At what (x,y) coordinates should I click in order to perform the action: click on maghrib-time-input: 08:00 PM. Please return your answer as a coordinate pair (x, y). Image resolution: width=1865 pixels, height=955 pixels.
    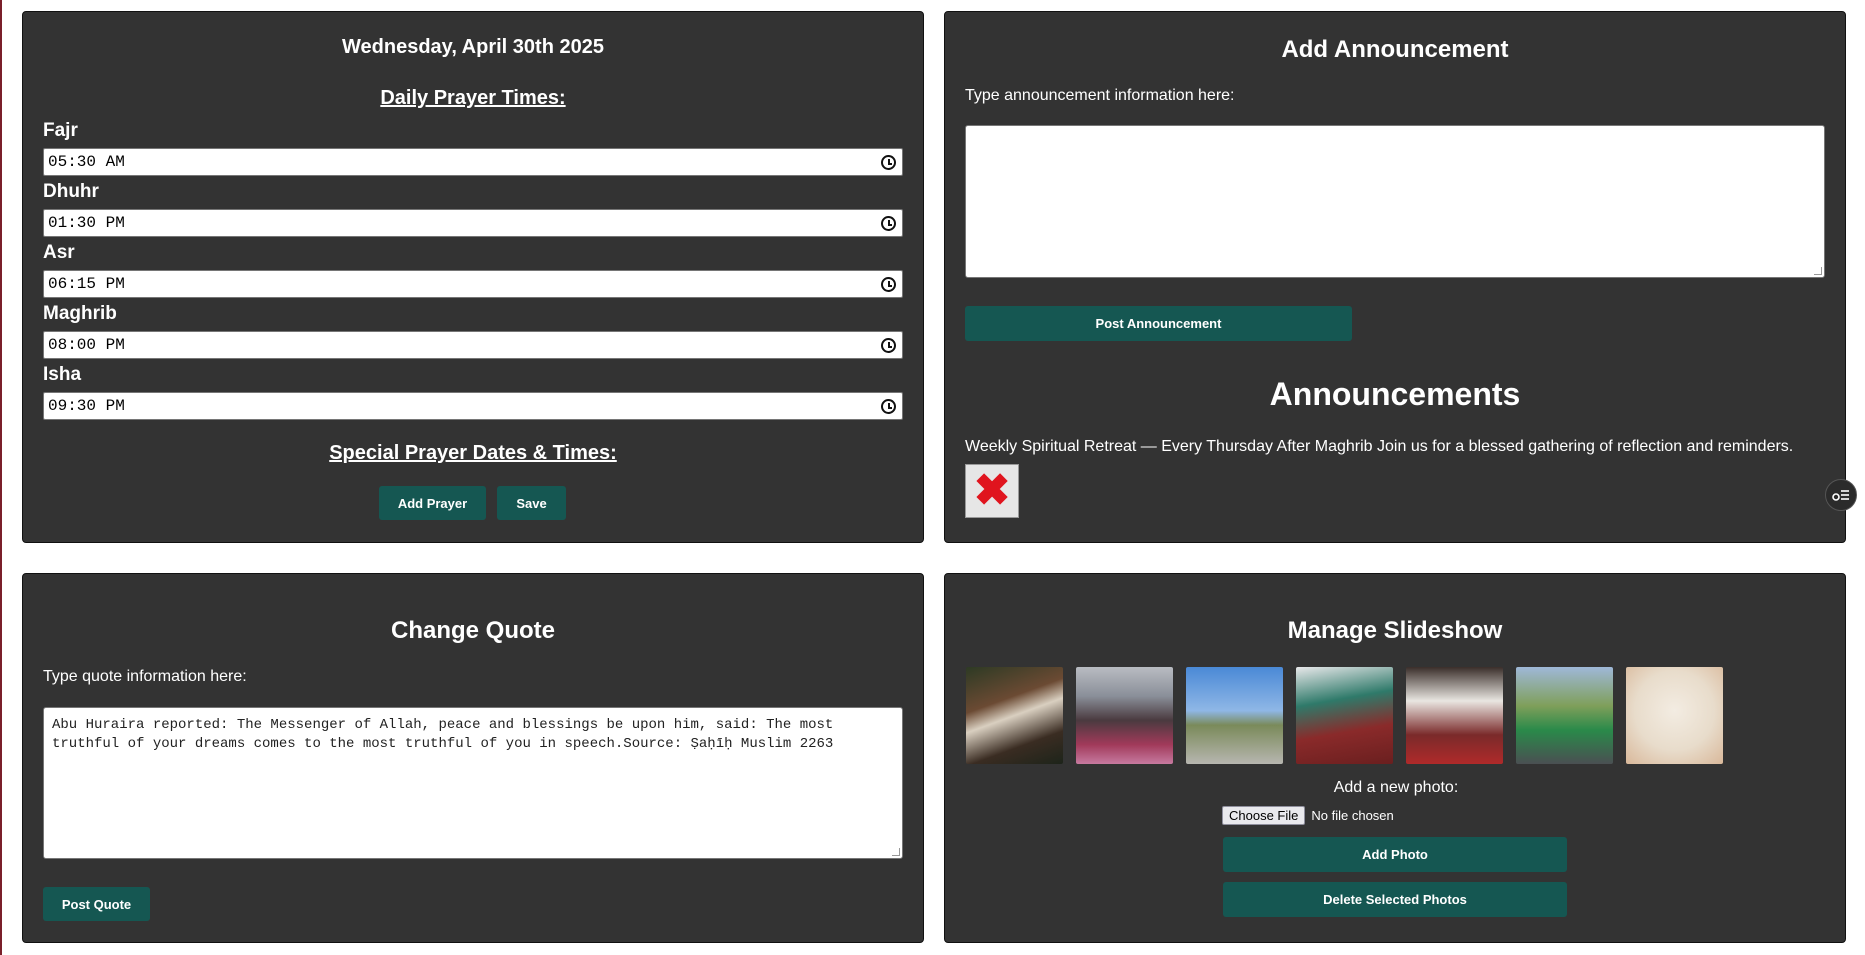
    Looking at the image, I should click on (473, 345).